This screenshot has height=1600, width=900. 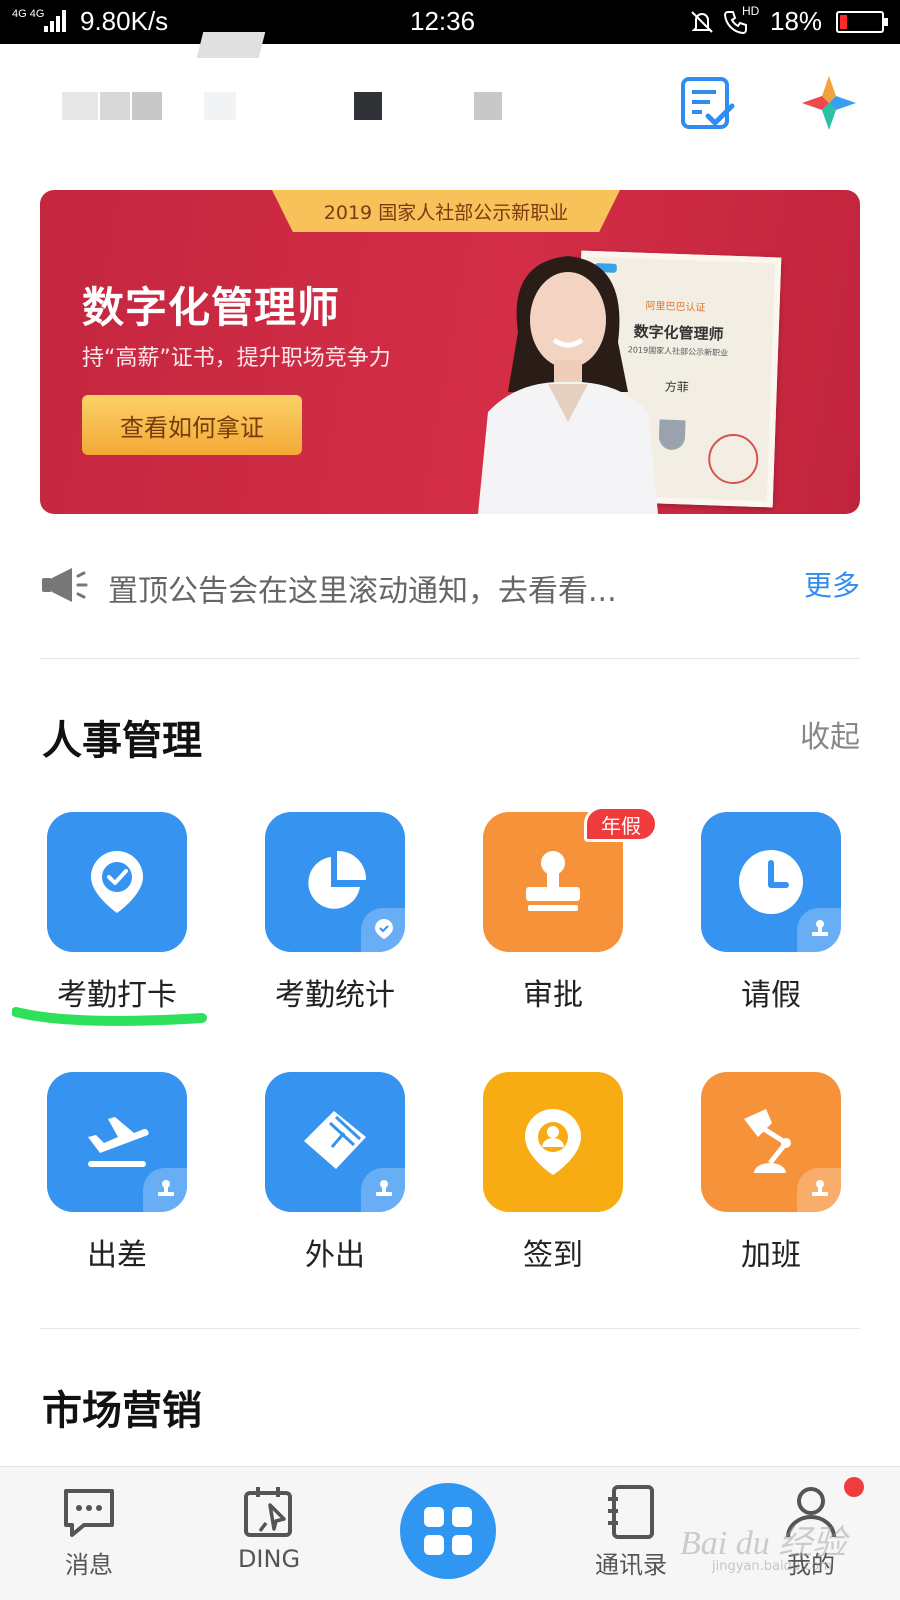 I want to click on app-label: 请假, so click(x=771, y=995).